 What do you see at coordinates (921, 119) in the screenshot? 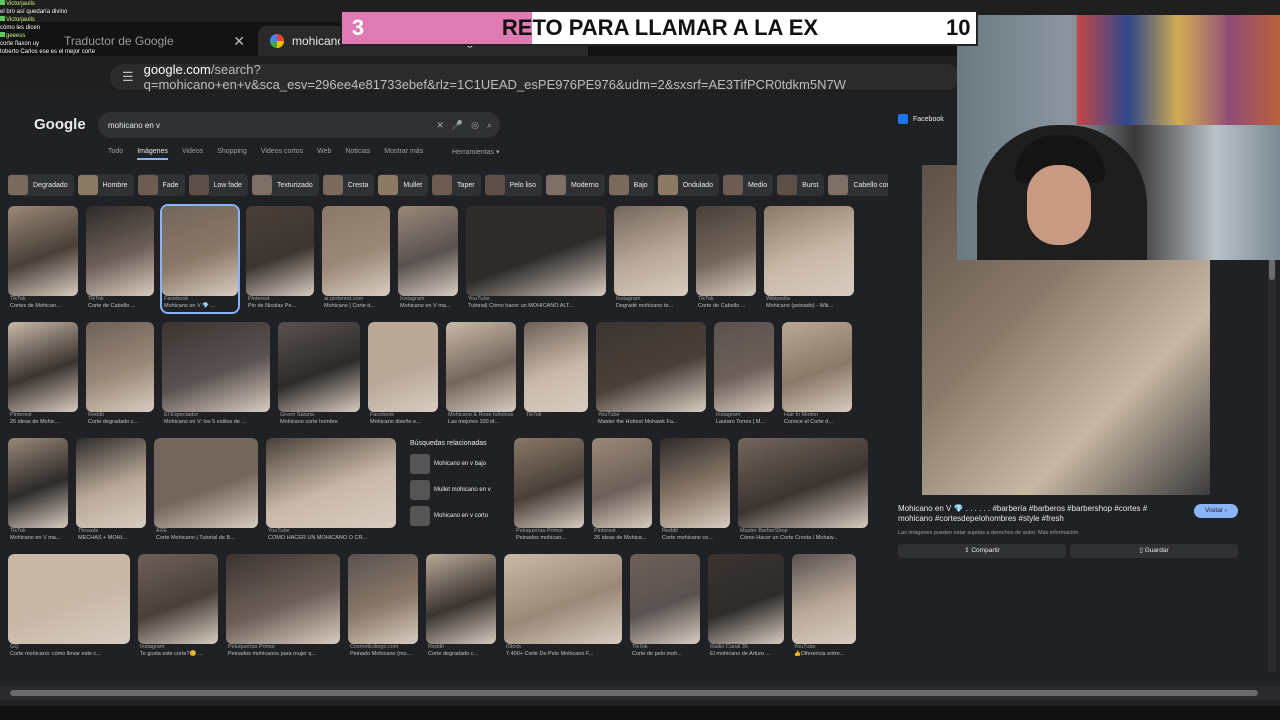
I see `preview-source: Facebook` at bounding box center [921, 119].